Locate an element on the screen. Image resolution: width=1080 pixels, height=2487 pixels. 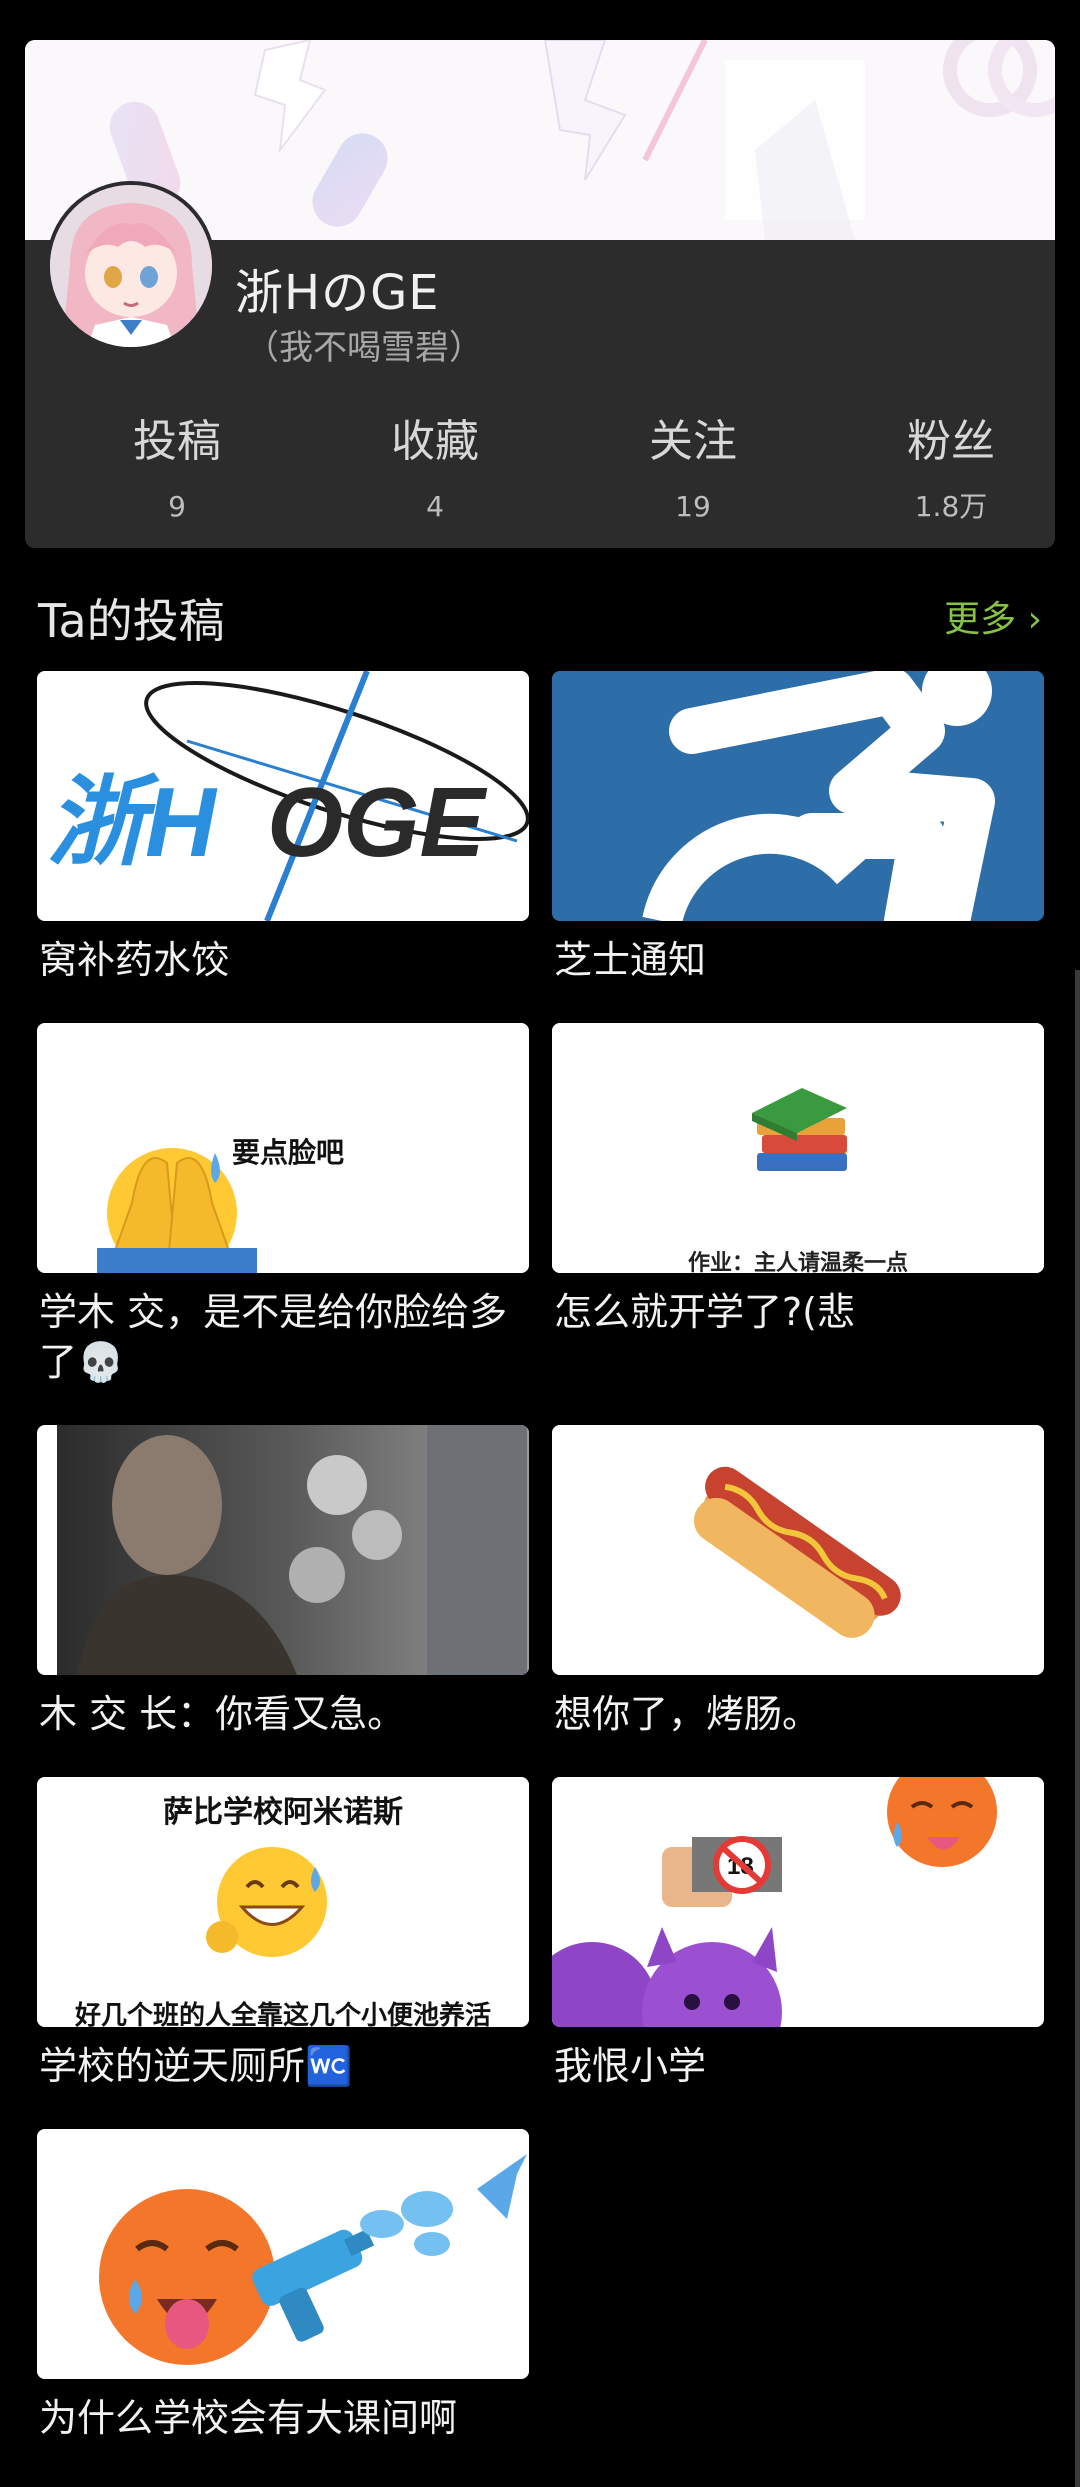
post-thumbnail: 浙H OGE is located at coordinates (283, 796).